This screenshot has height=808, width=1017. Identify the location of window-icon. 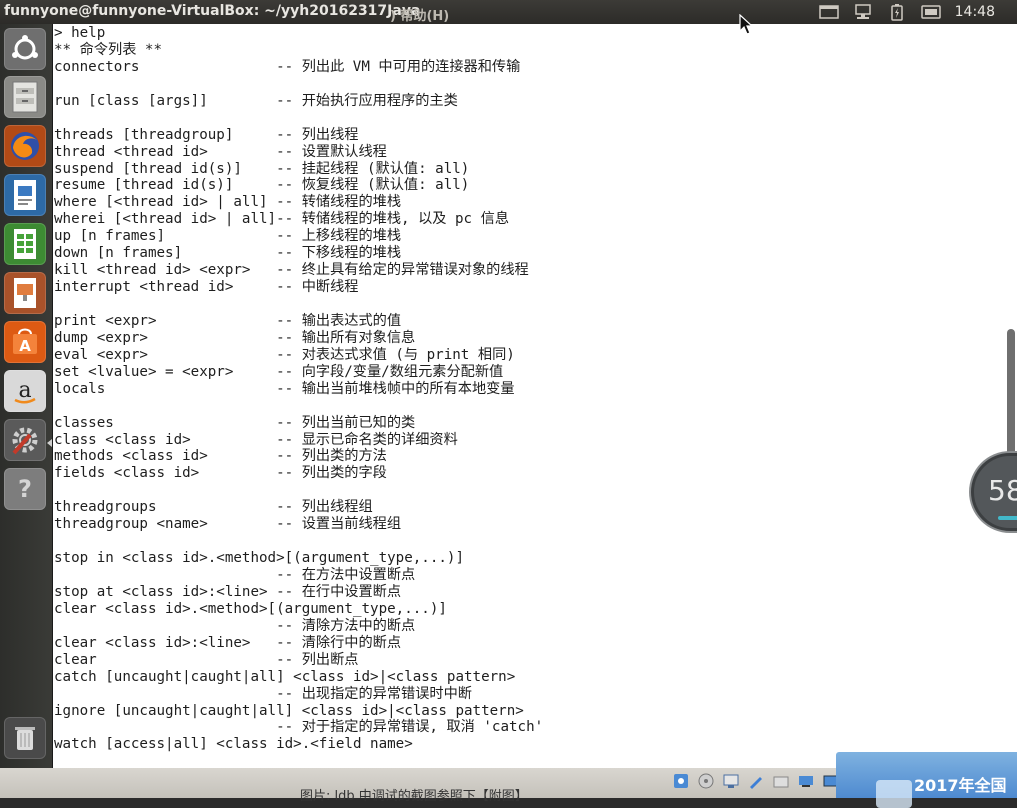
(828, 12).